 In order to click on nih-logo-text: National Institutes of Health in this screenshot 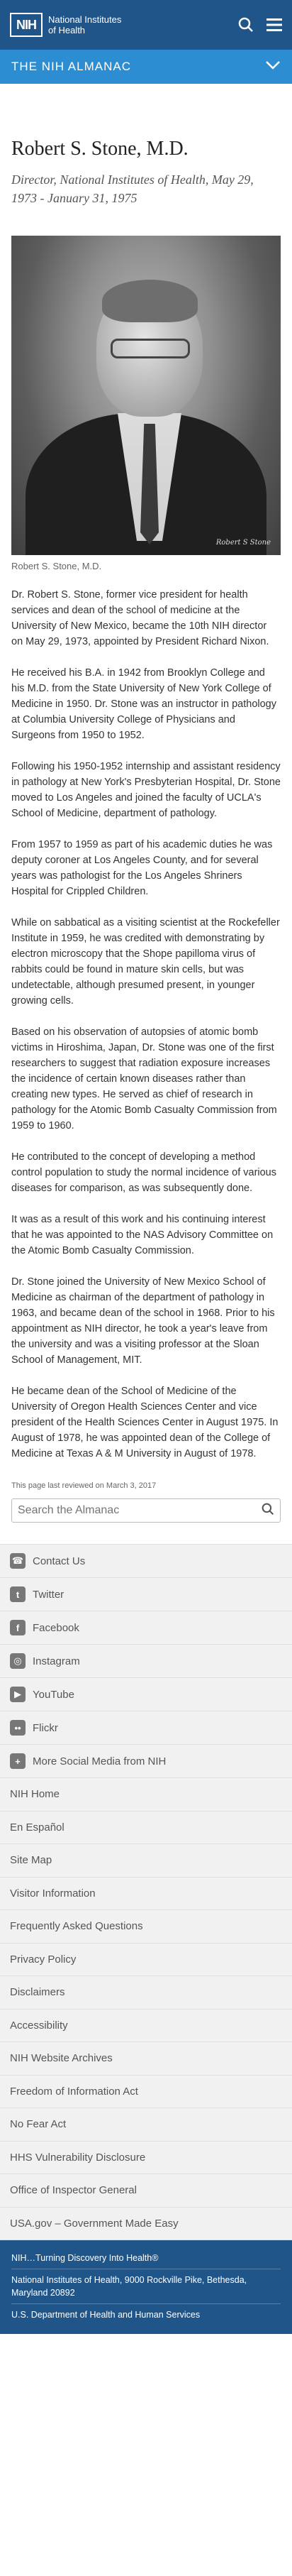, I will do `click(85, 24)`.